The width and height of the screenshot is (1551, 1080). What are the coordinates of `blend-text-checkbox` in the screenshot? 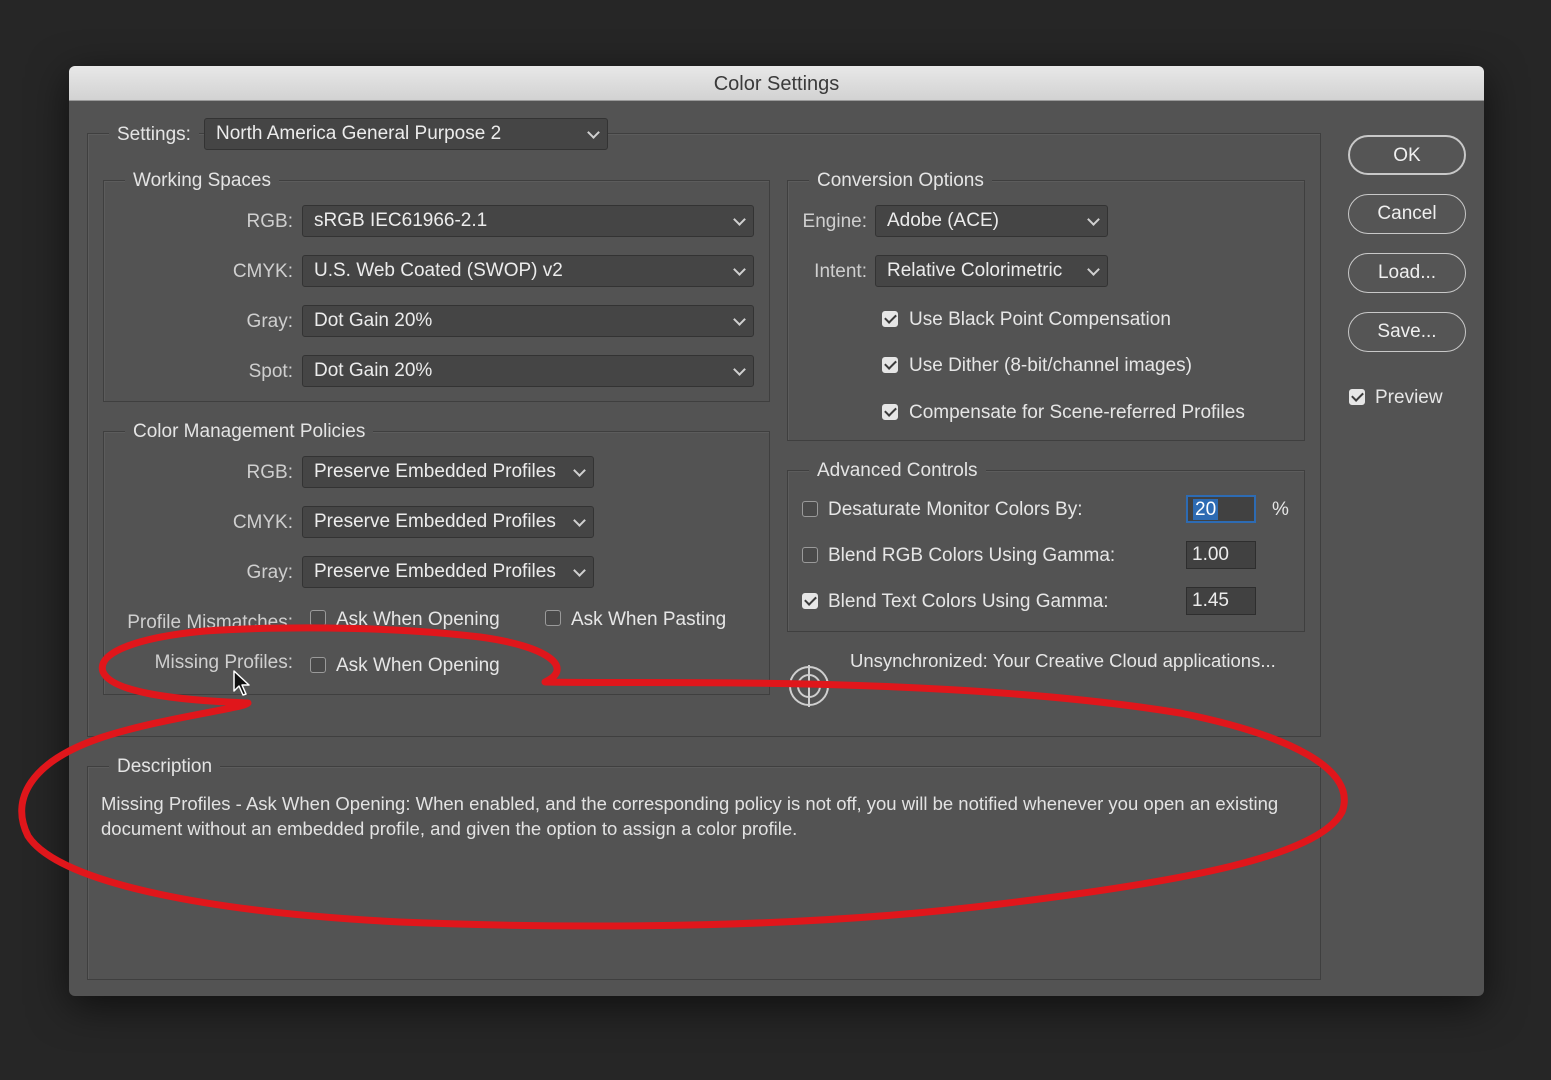 It's located at (810, 601).